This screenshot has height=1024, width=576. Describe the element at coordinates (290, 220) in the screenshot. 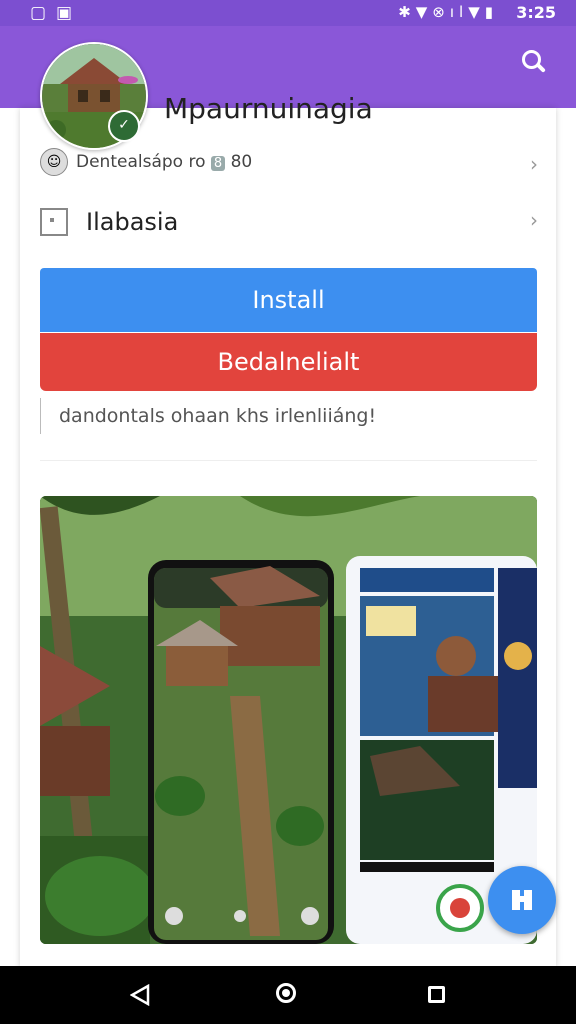

I see `category-row: Ilabasia ›` at that location.